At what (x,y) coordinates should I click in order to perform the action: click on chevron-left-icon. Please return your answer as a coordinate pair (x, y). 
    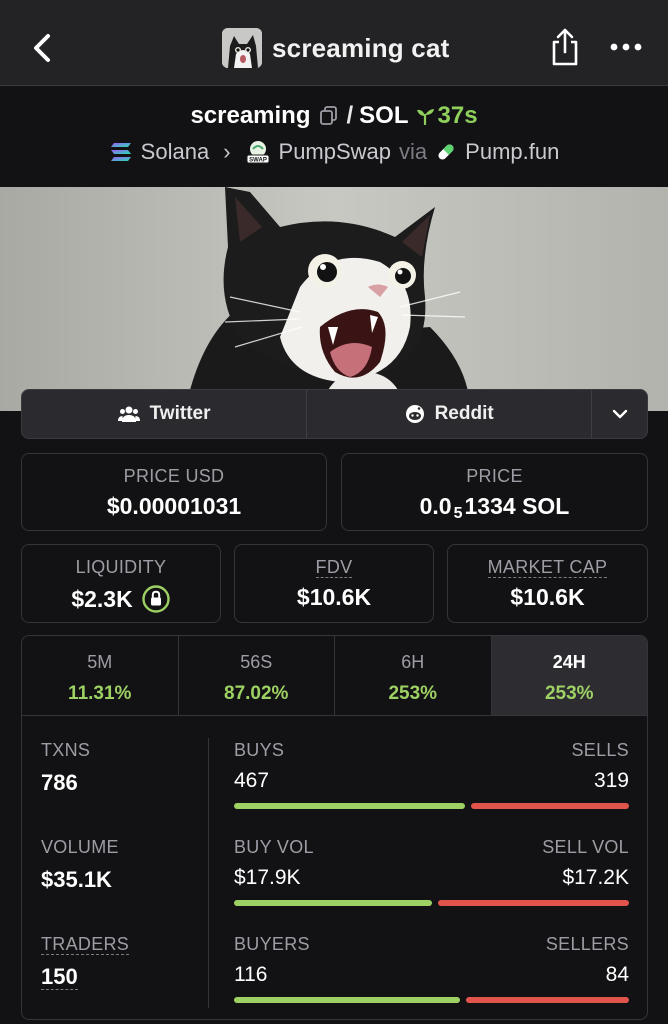
    Looking at the image, I should click on (42, 48).